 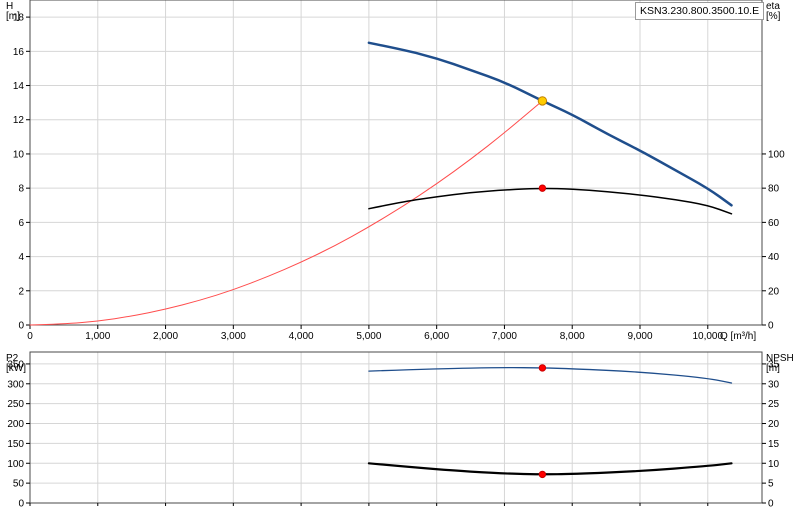 What do you see at coordinates (21, 223) in the screenshot?
I see `y-left-tick-label: 6` at bounding box center [21, 223].